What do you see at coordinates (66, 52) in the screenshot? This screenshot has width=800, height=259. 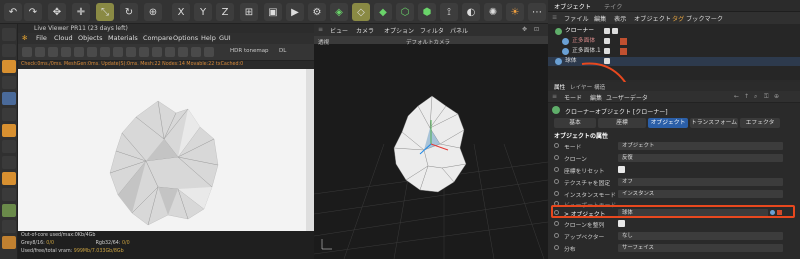 I see `stop-render-icon` at bounding box center [66, 52].